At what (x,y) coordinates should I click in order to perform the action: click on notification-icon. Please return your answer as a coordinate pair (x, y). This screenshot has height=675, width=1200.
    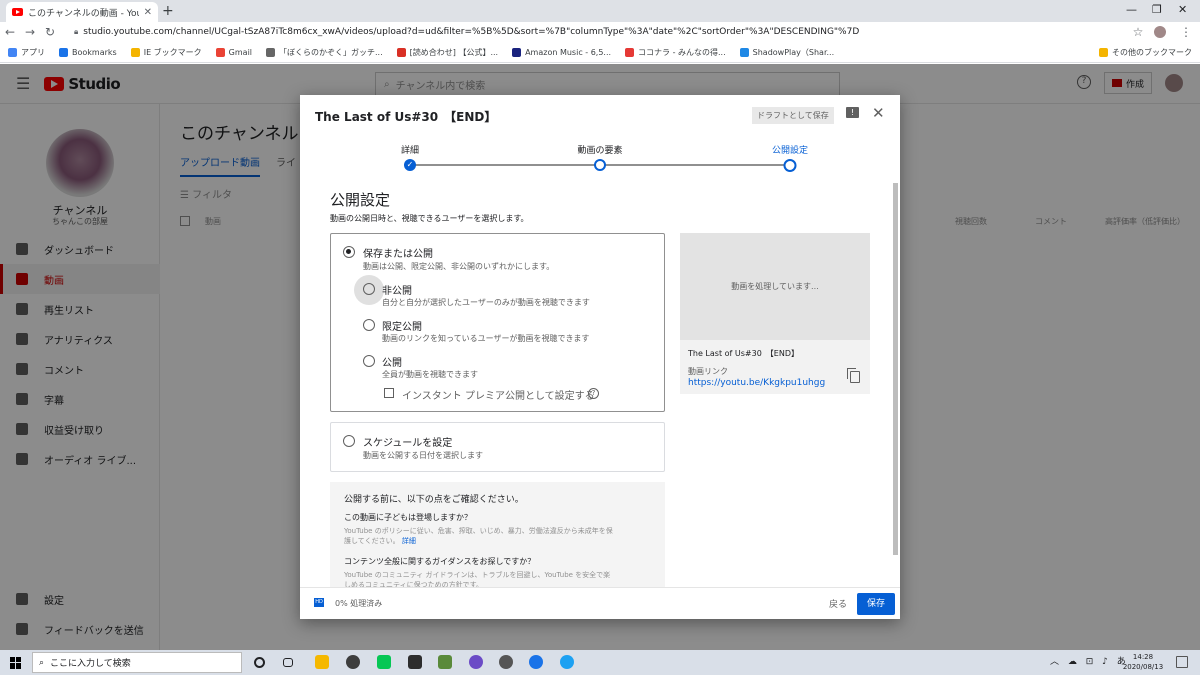
    Looking at the image, I should click on (1182, 662).